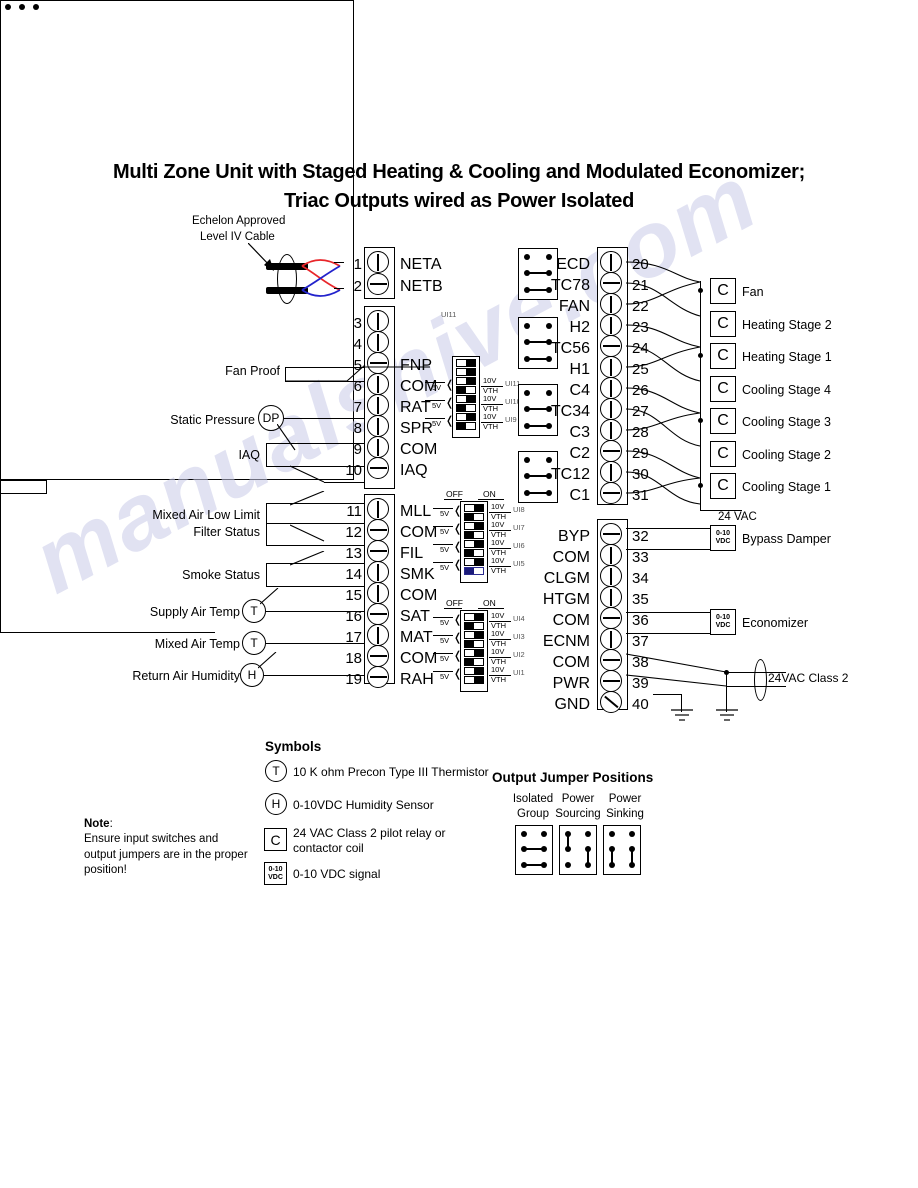  Describe the element at coordinates (197, 644) in the screenshot. I see `input-label-mixed-air-temp: Mixed Air Temp` at that location.